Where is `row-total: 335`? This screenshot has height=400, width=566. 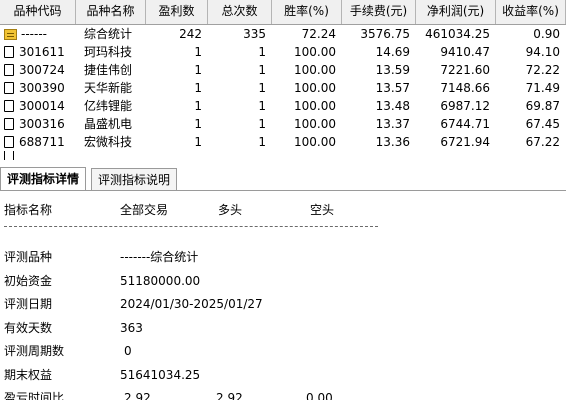
row-total: 335 is located at coordinates (254, 34).